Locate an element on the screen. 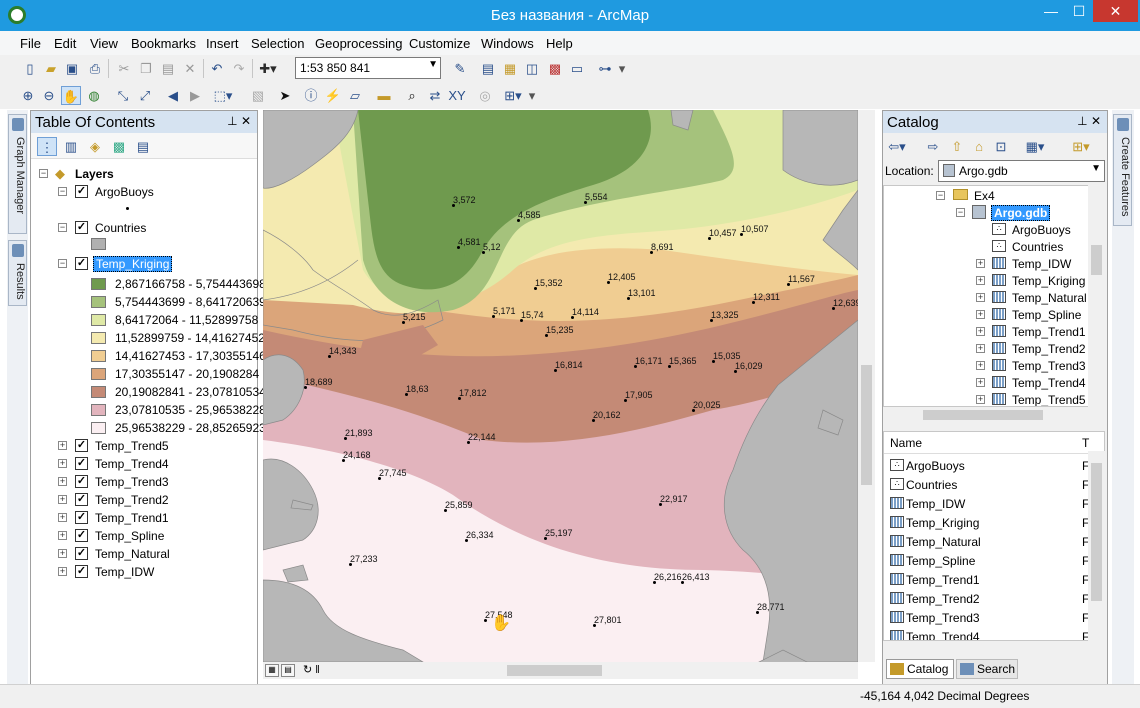 This screenshot has width=1140, height=708. back-extent-icon: ◀ is located at coordinates (173, 95).